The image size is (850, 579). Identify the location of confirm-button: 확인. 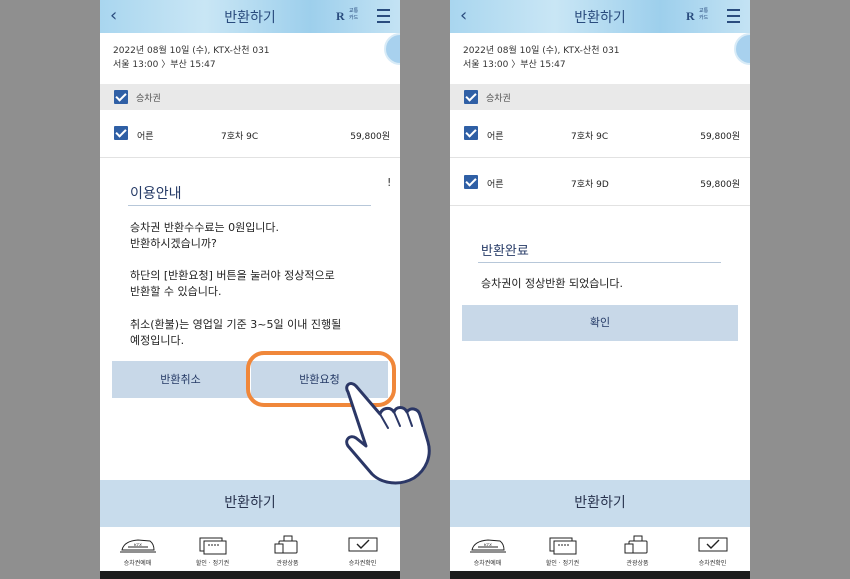
(600, 323).